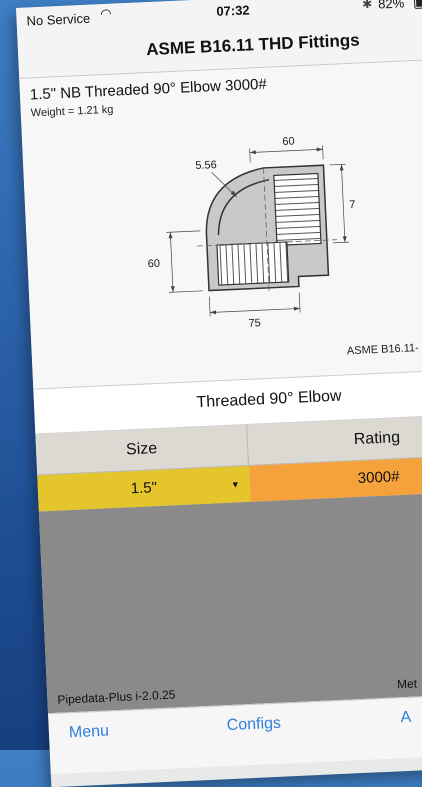 Image resolution: width=422 pixels, height=787 pixels. I want to click on size-value: 1.5", so click(144, 488).